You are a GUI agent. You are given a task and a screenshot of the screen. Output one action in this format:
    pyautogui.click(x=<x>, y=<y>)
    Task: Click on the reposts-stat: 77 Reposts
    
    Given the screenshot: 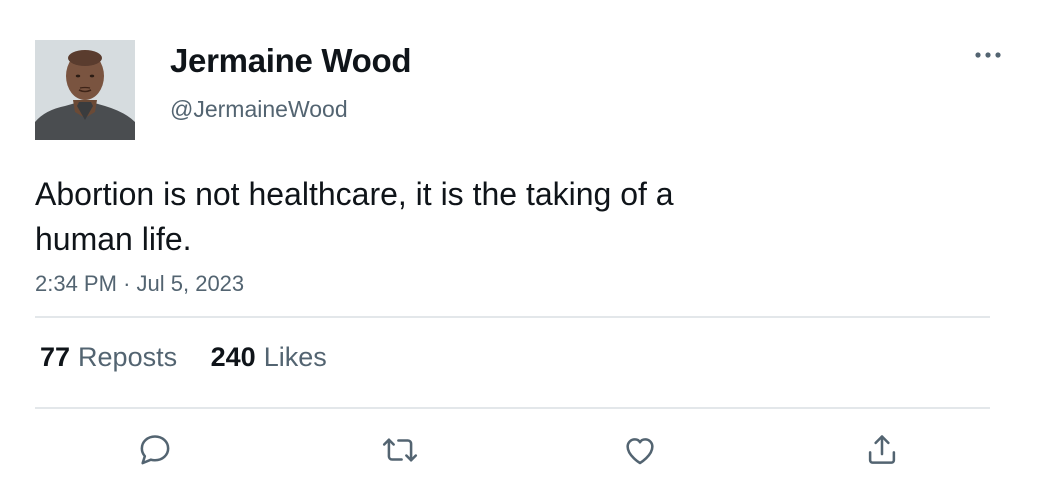 What is the action you would take?
    pyautogui.click(x=108, y=357)
    